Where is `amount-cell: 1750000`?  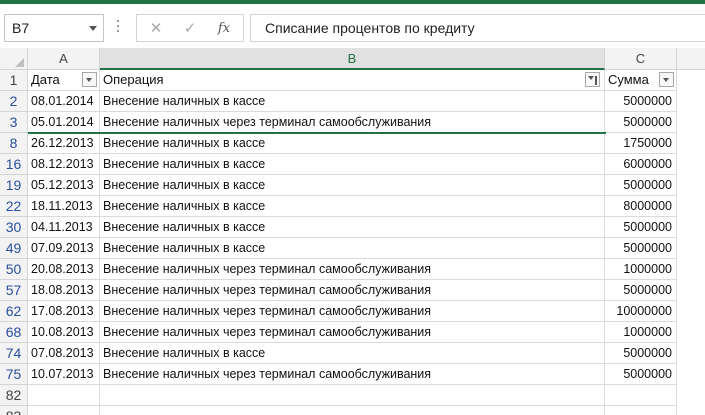 amount-cell: 1750000 is located at coordinates (641, 143).